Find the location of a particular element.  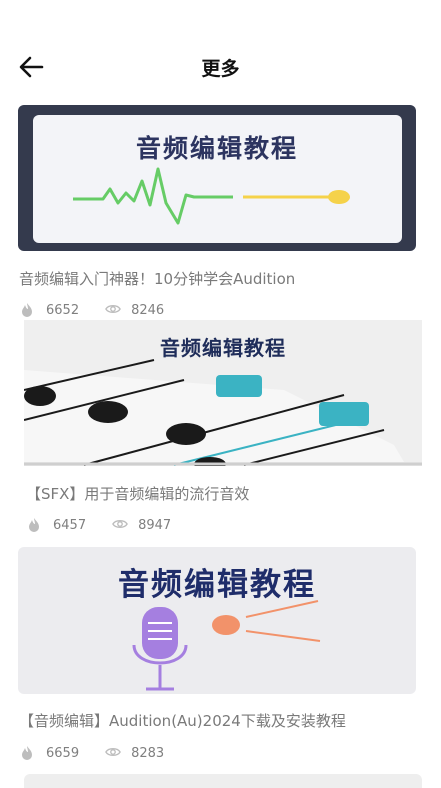

views-count: 8283 is located at coordinates (148, 753).